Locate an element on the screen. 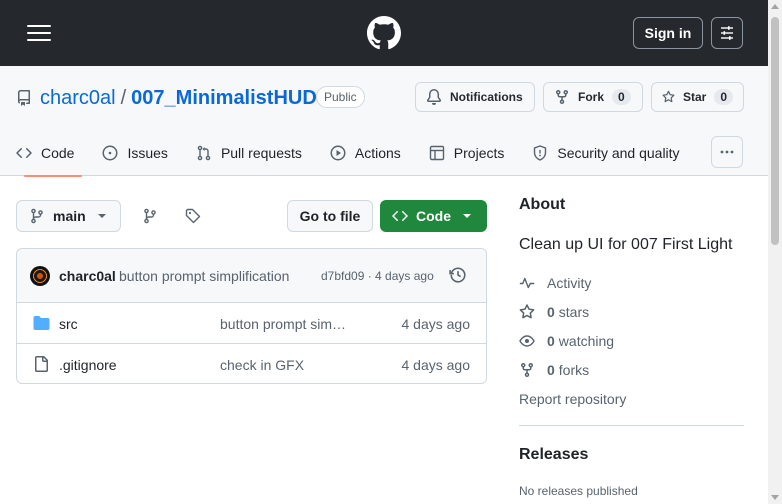  tab-security-label: Security and quality is located at coordinates (618, 153).